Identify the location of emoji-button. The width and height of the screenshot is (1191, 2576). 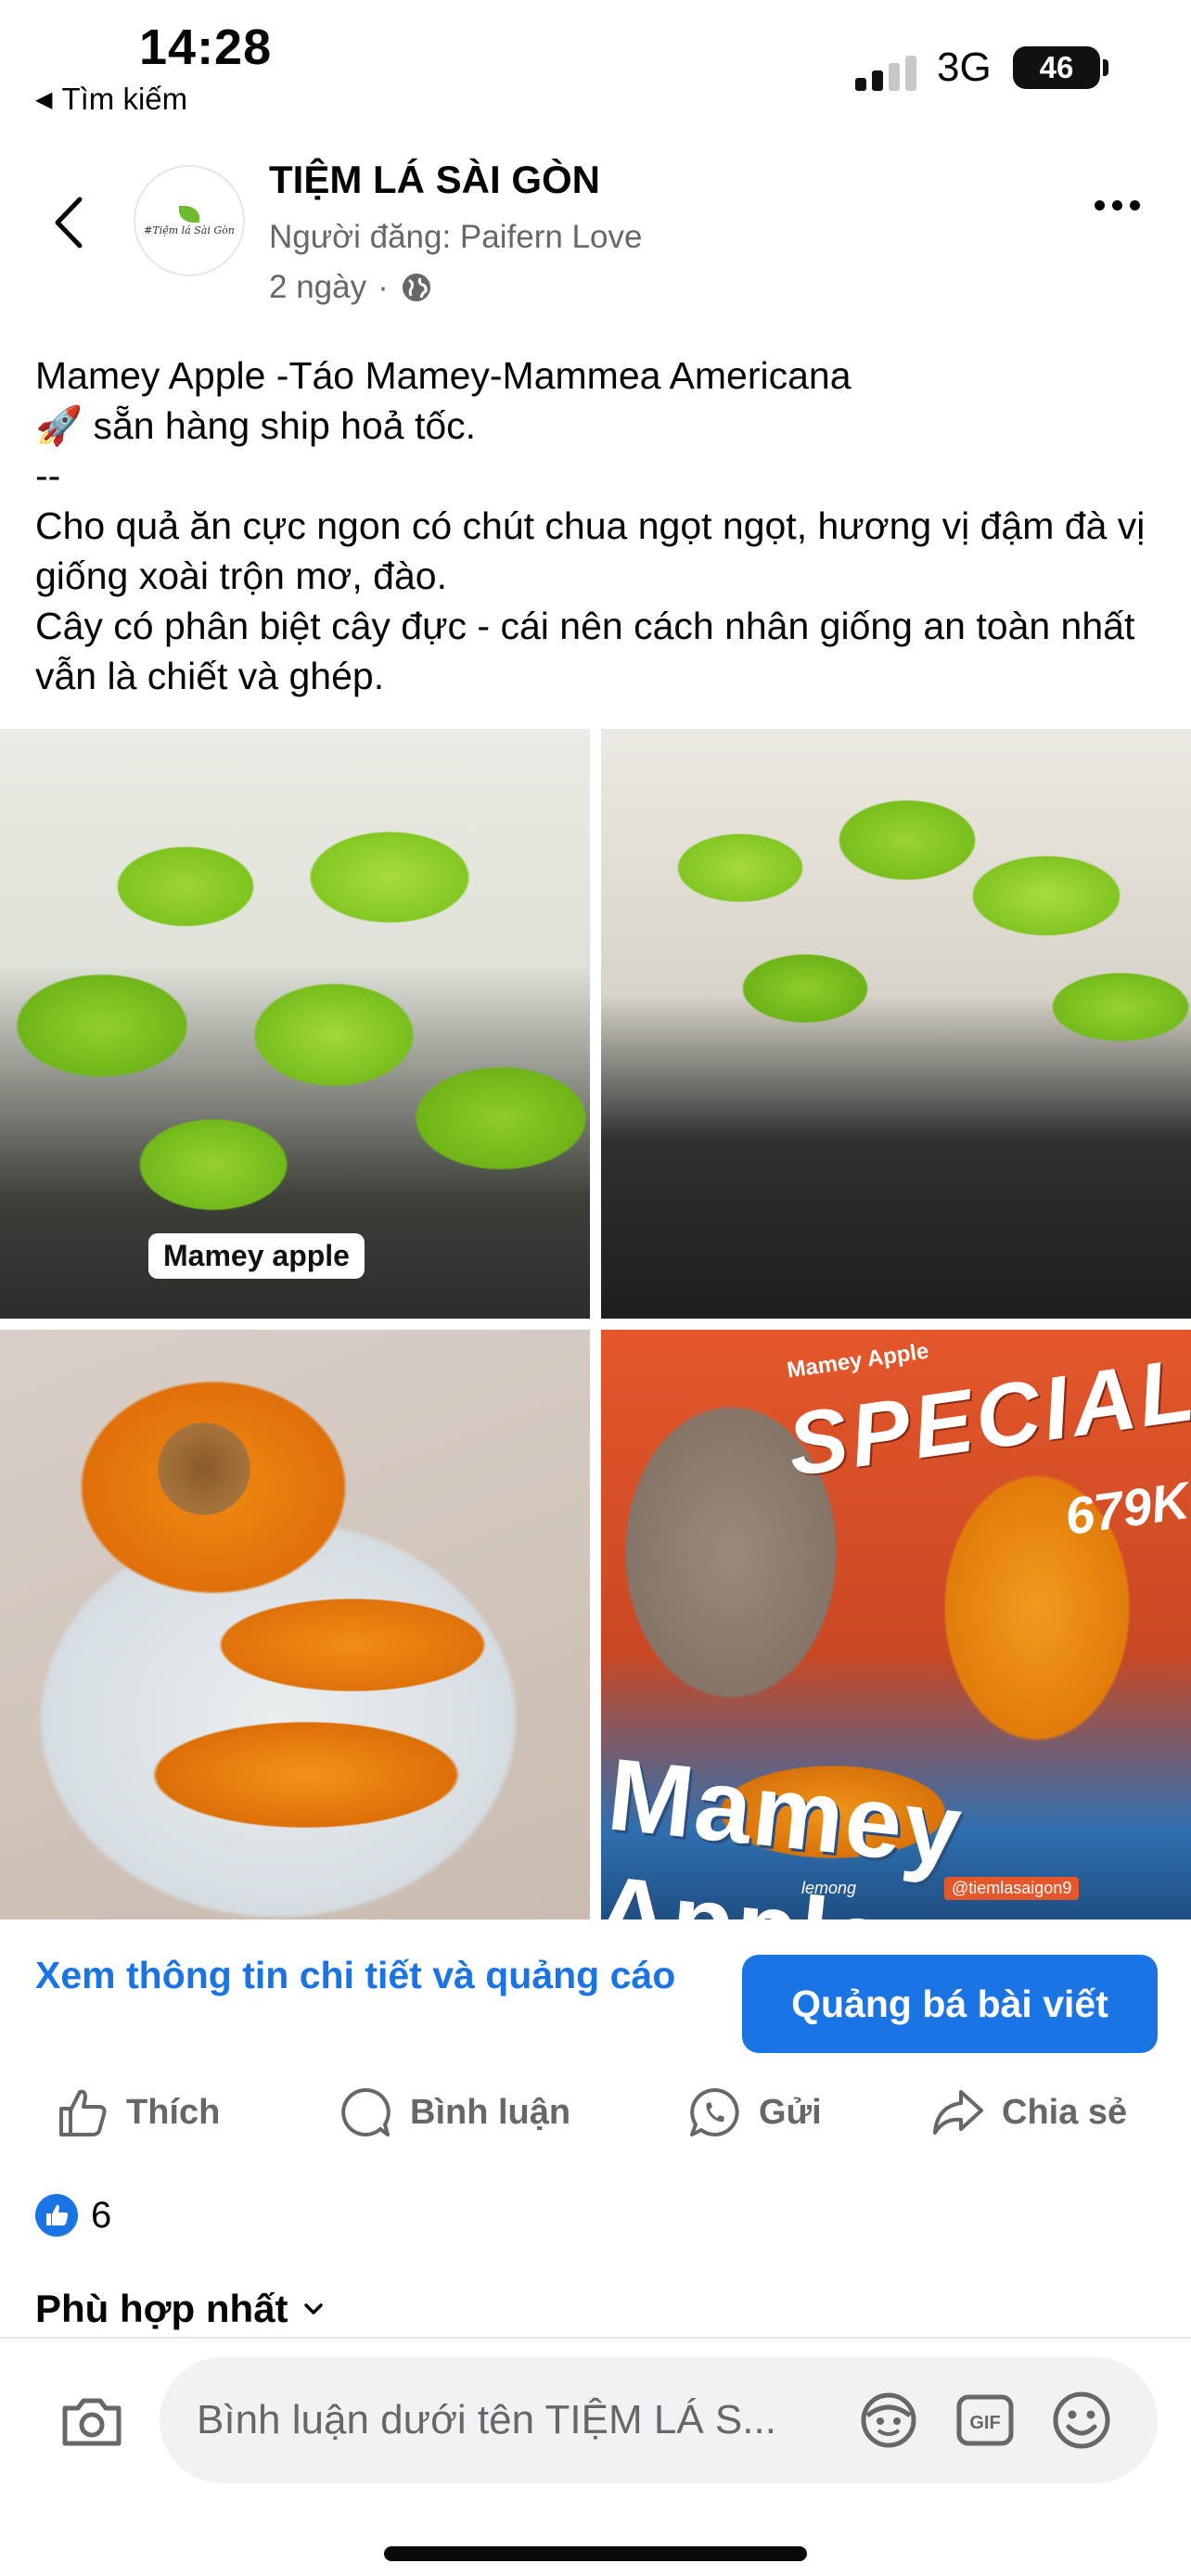
(1081, 2420).